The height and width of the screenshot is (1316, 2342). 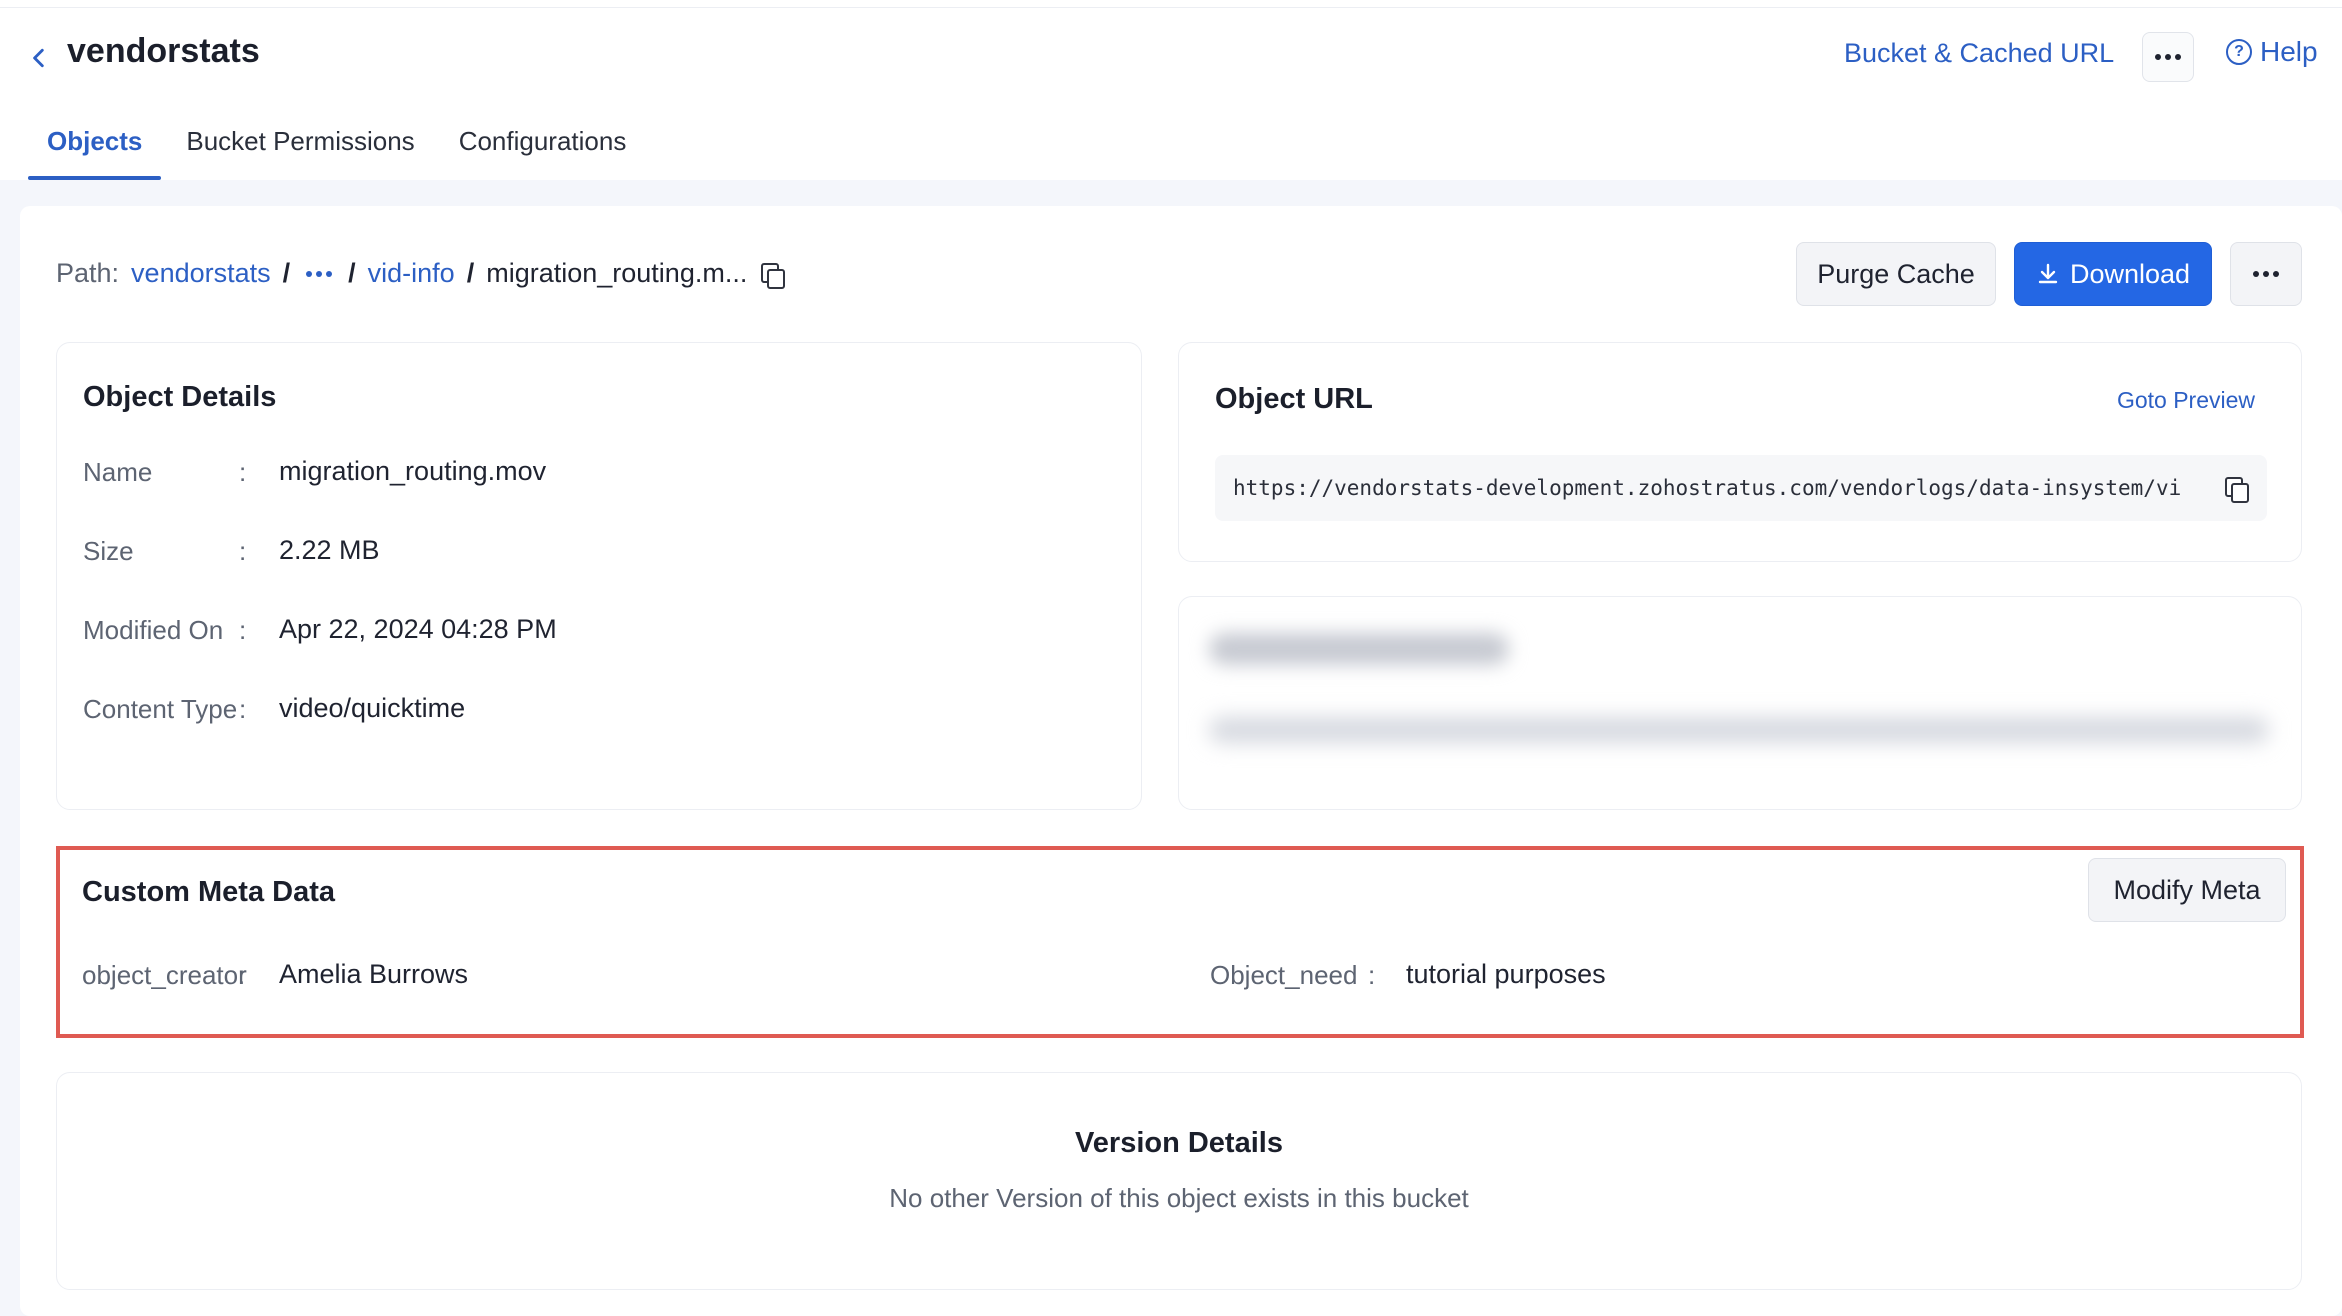 I want to click on blurred-title, so click(x=1359, y=649).